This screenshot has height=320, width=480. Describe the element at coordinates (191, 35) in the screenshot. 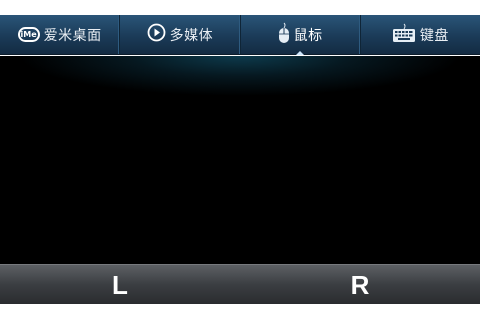

I see `tab-label: 多媒体` at that location.